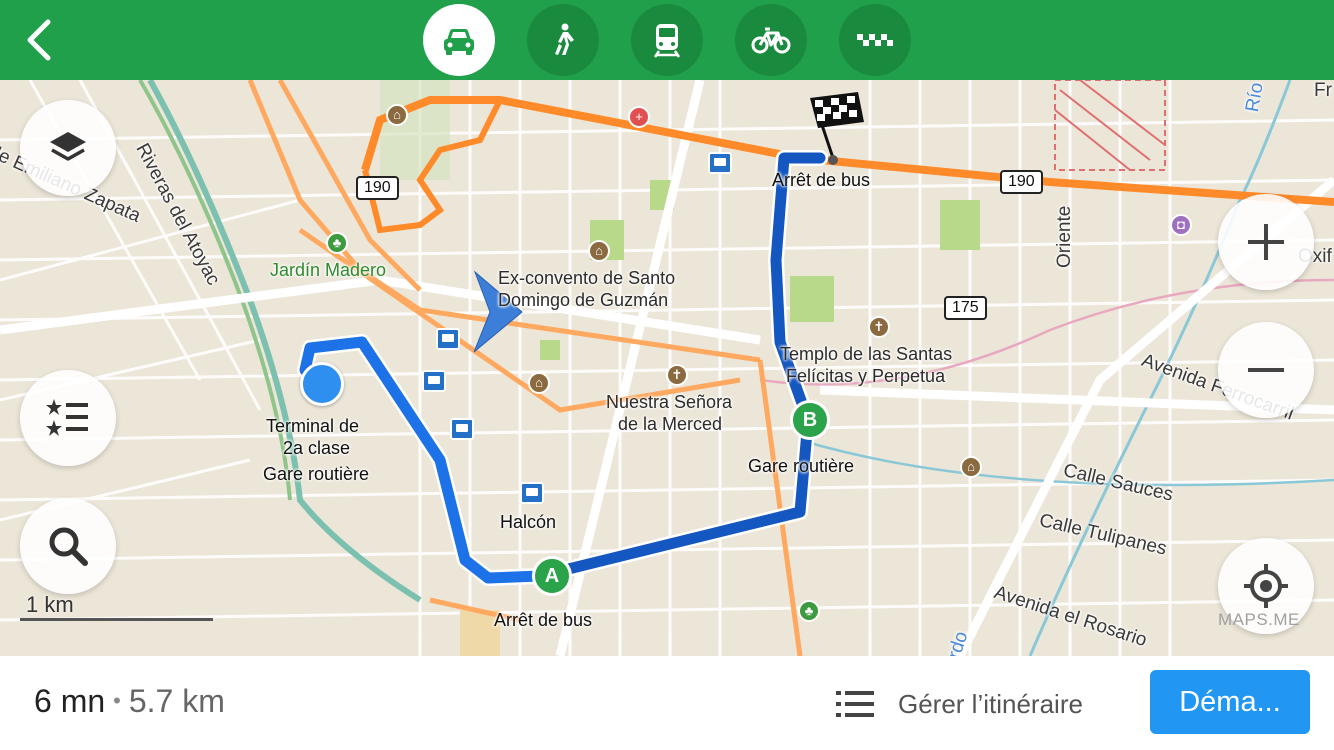 The image size is (1334, 750). I want to click on layers-icon, so click(68, 146).